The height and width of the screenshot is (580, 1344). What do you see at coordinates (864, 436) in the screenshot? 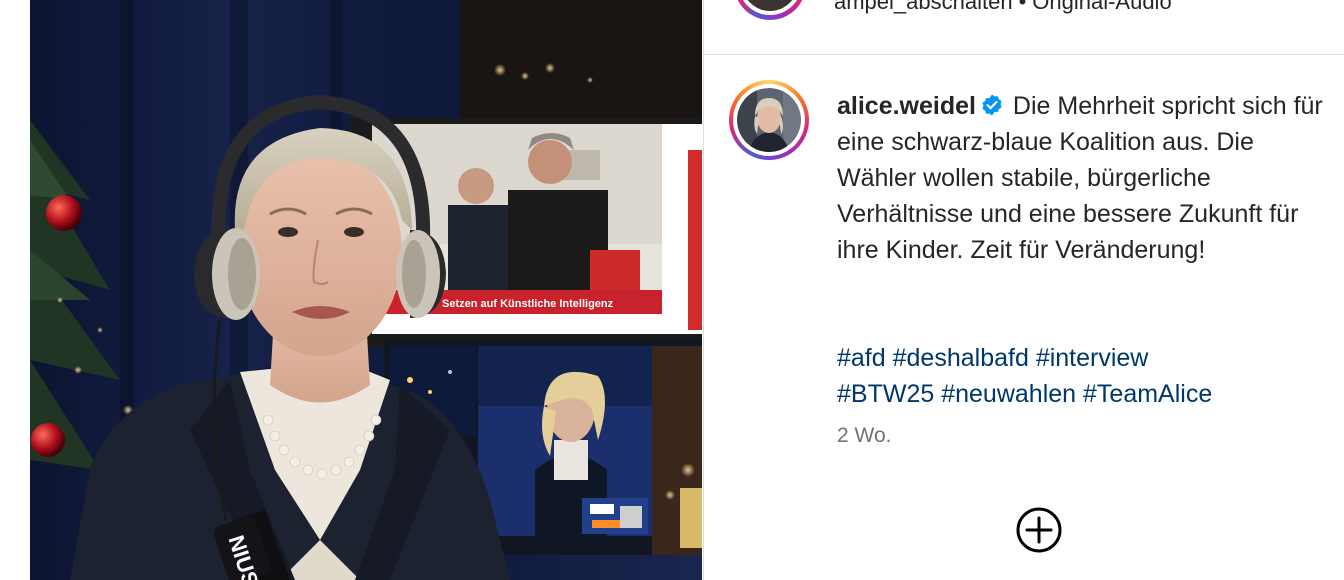
I see `post-timestamp: 2 Wo.` at bounding box center [864, 436].